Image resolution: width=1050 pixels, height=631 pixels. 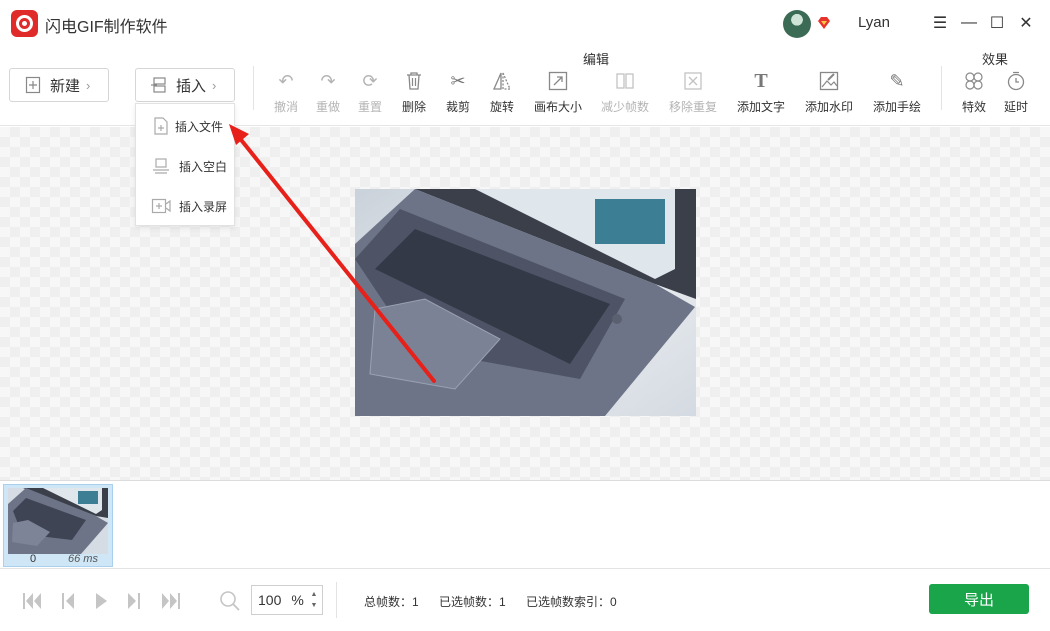 I want to click on undo-icon: ↶, so click(x=286, y=81).